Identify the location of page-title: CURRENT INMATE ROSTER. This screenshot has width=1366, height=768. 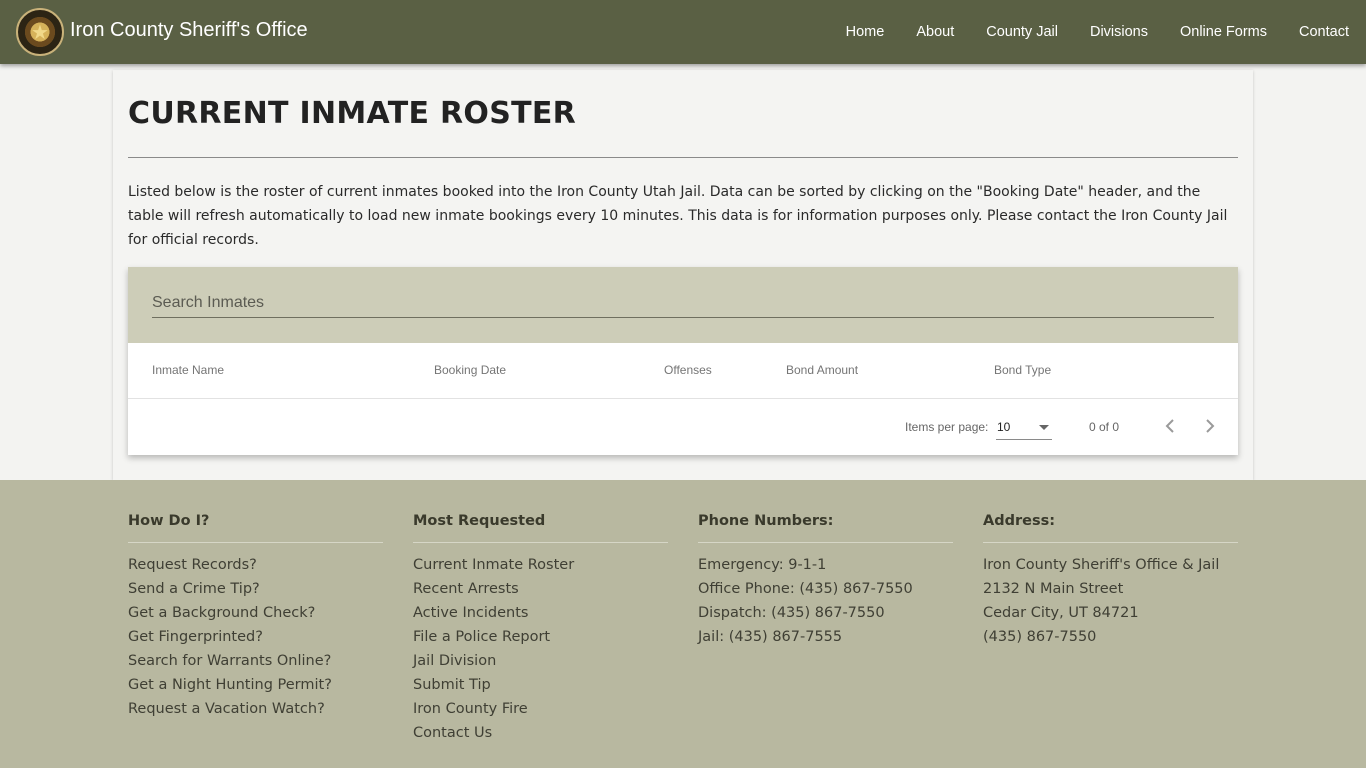
(352, 113).